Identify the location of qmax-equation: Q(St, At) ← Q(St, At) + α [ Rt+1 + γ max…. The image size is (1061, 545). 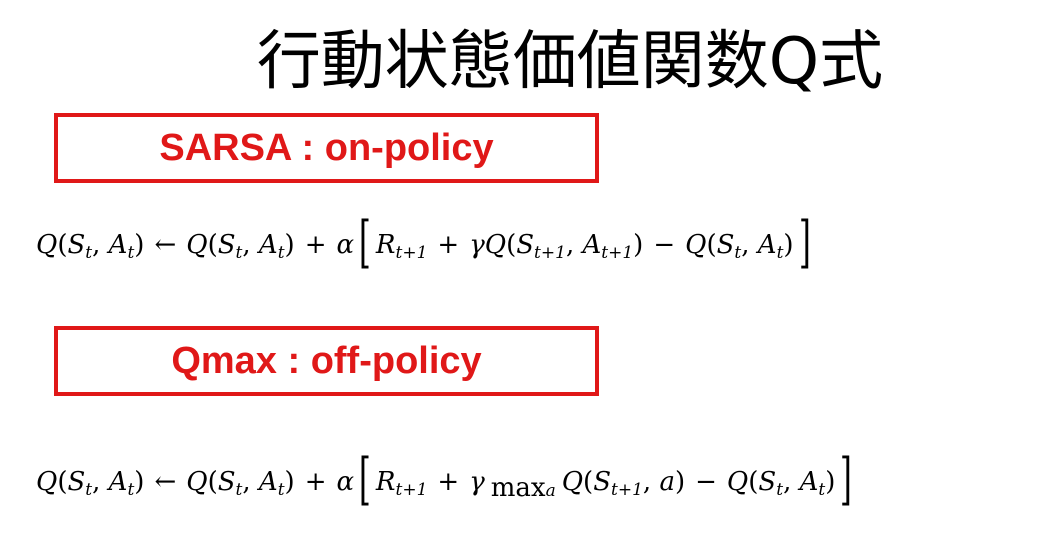
(444, 479).